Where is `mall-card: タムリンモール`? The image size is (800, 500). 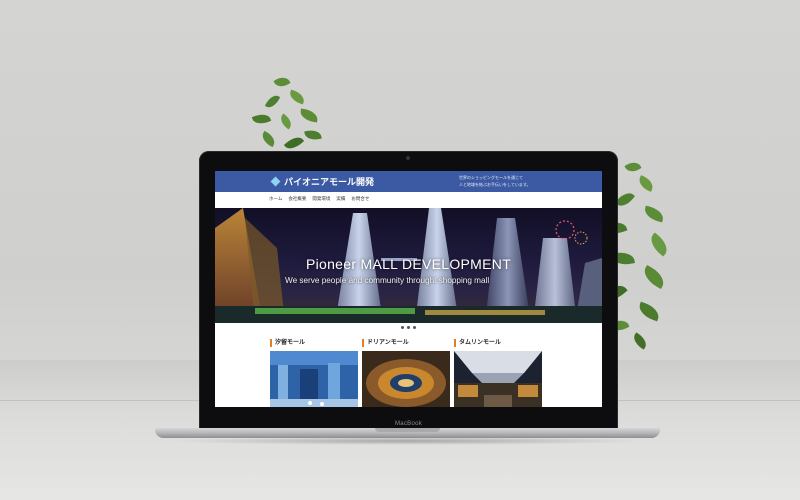
mall-card: タムリンモール is located at coordinates (498, 373).